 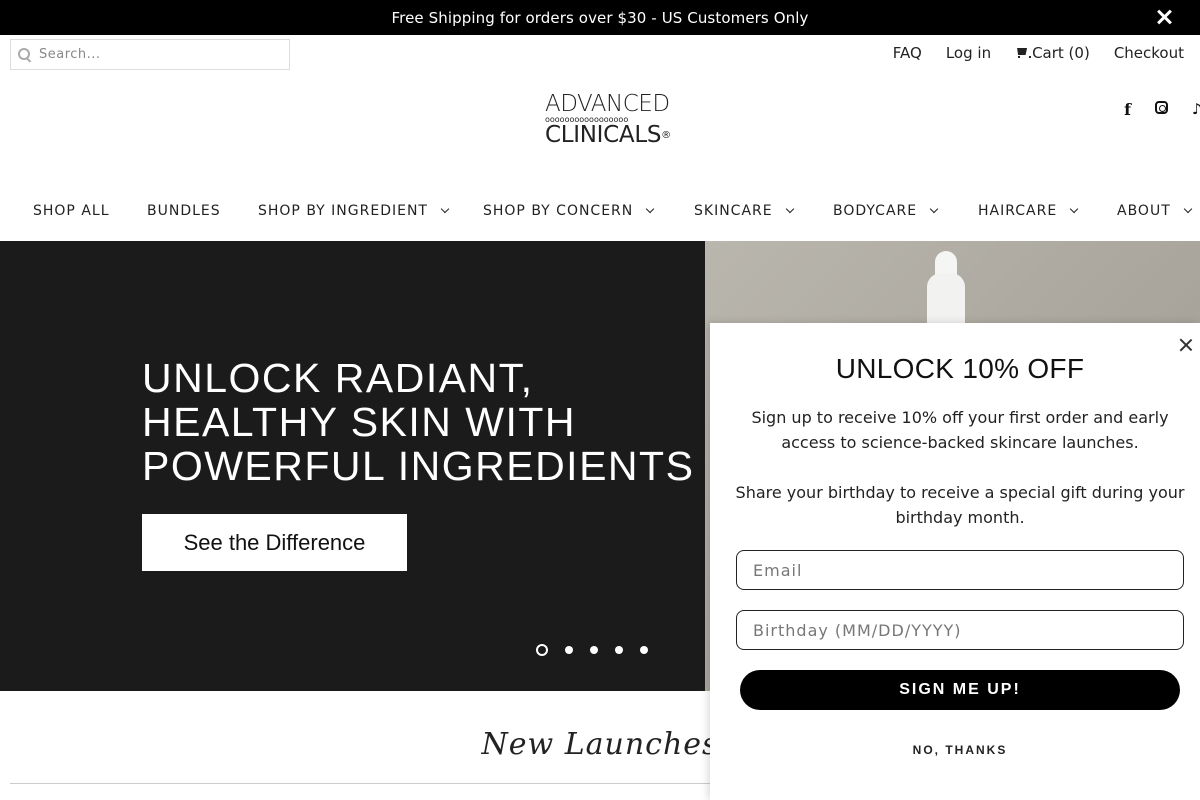 I want to click on logo-line2: CLINICALS®, so click(x=622, y=135).